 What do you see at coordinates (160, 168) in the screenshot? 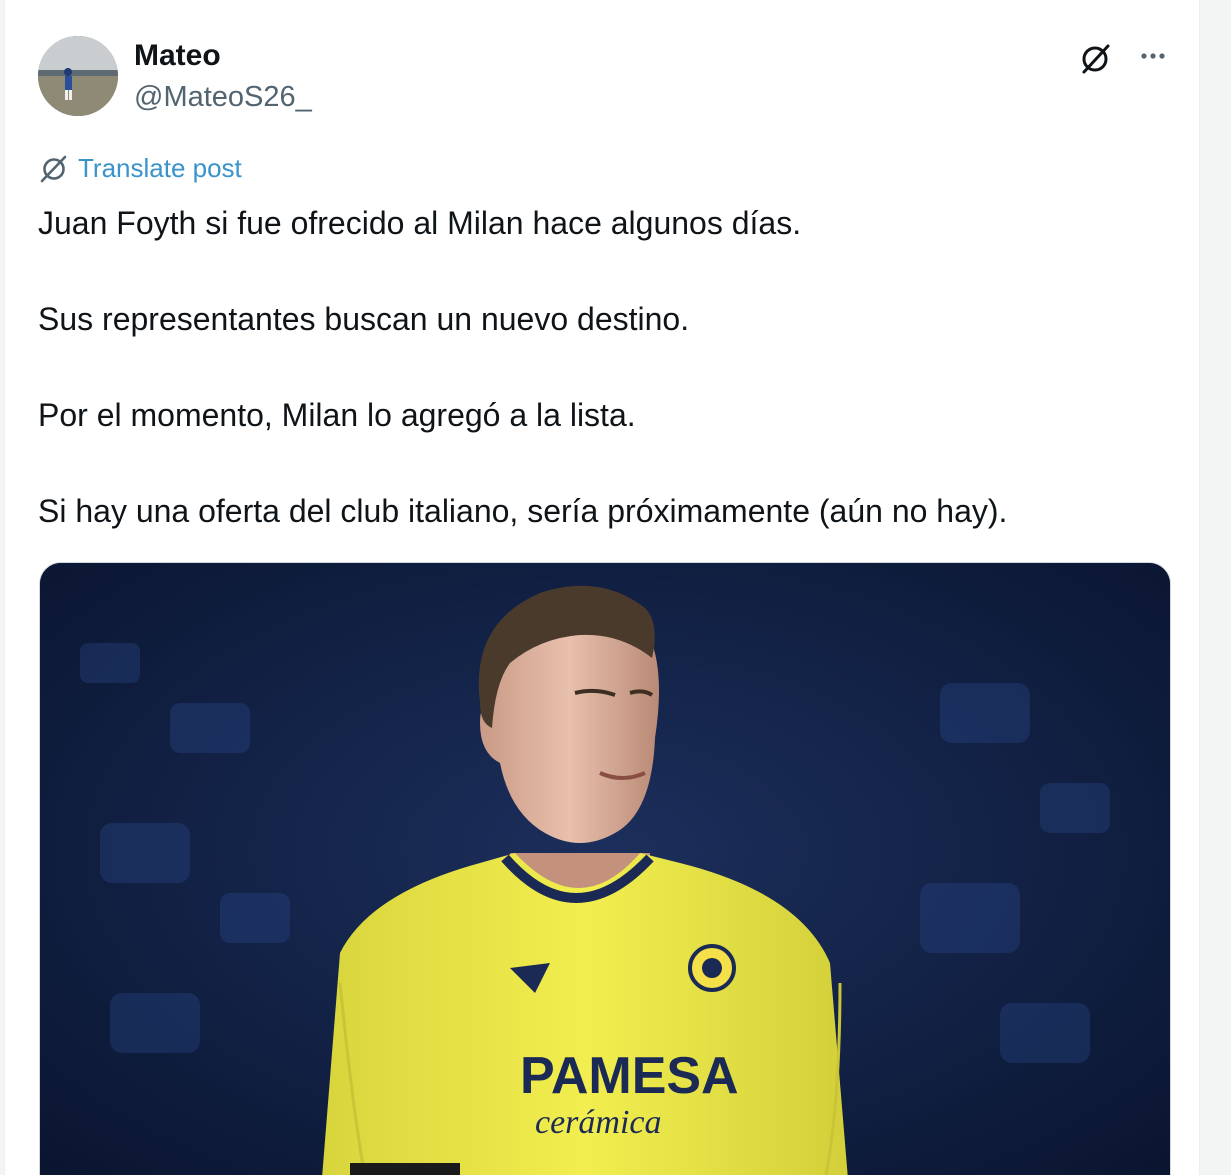
I see `translate-post-label: Translate post` at bounding box center [160, 168].